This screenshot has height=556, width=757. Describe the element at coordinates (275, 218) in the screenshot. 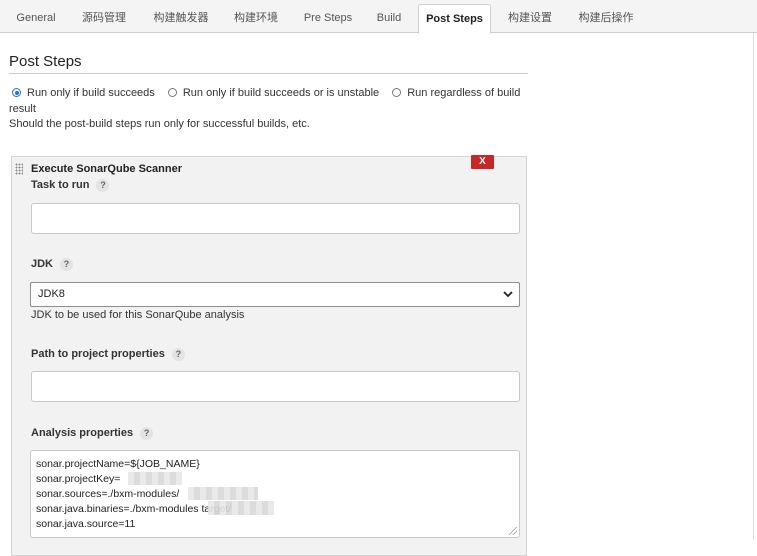

I see `task-to-run-input` at that location.